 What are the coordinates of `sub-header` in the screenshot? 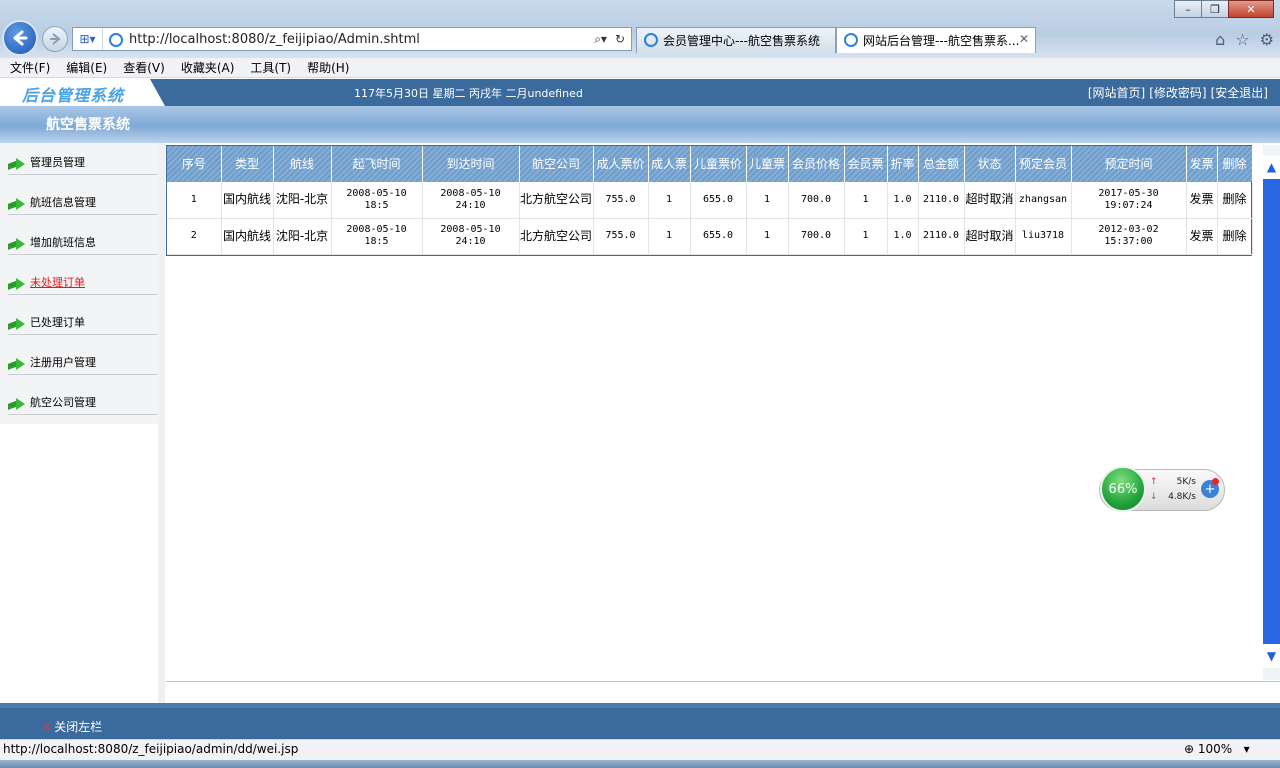 It's located at (640, 124).